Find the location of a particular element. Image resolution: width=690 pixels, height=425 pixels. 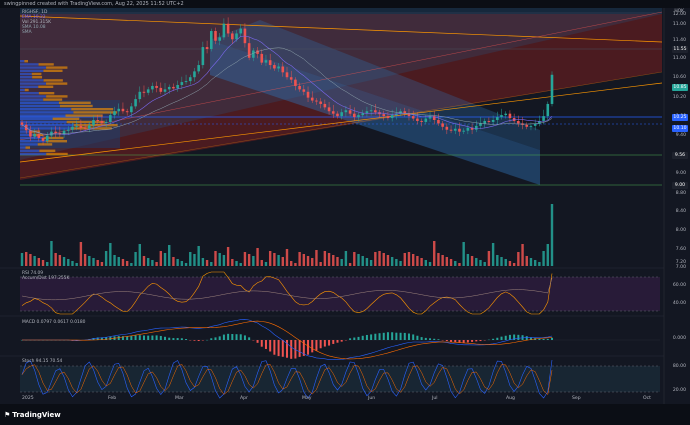

price-axis-label: 7.00 is located at coordinates (680, 267).